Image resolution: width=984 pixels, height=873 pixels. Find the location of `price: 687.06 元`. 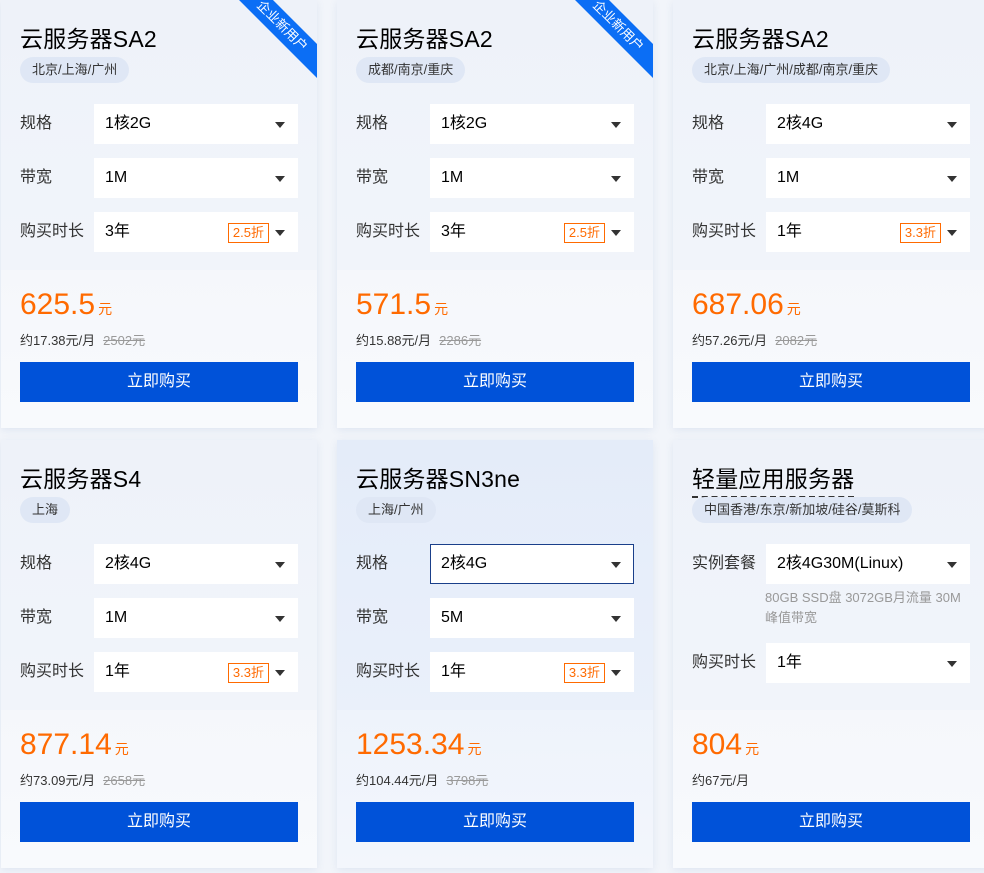

price: 687.06 元 is located at coordinates (746, 304).